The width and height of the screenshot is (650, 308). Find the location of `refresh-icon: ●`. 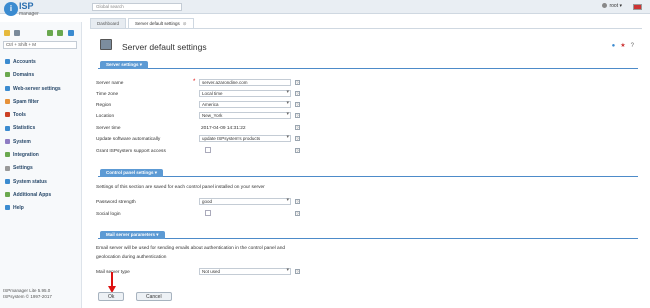

refresh-icon: ● is located at coordinates (614, 46).